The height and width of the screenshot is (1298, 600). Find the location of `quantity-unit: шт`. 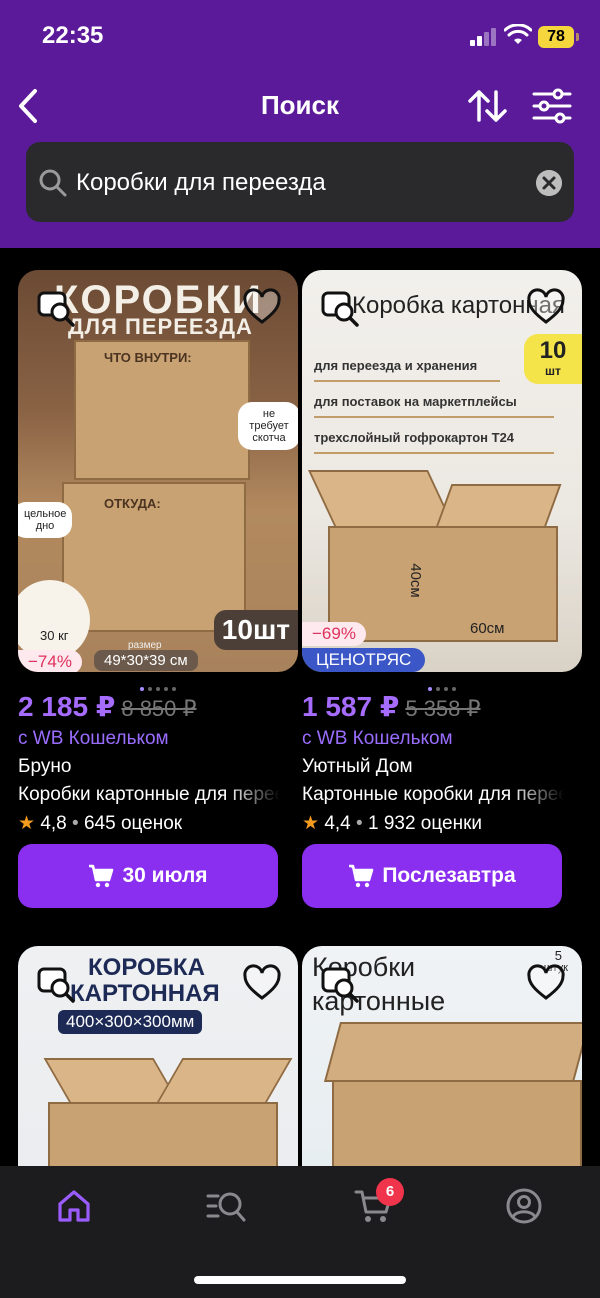

quantity-unit: шт is located at coordinates (553, 371).